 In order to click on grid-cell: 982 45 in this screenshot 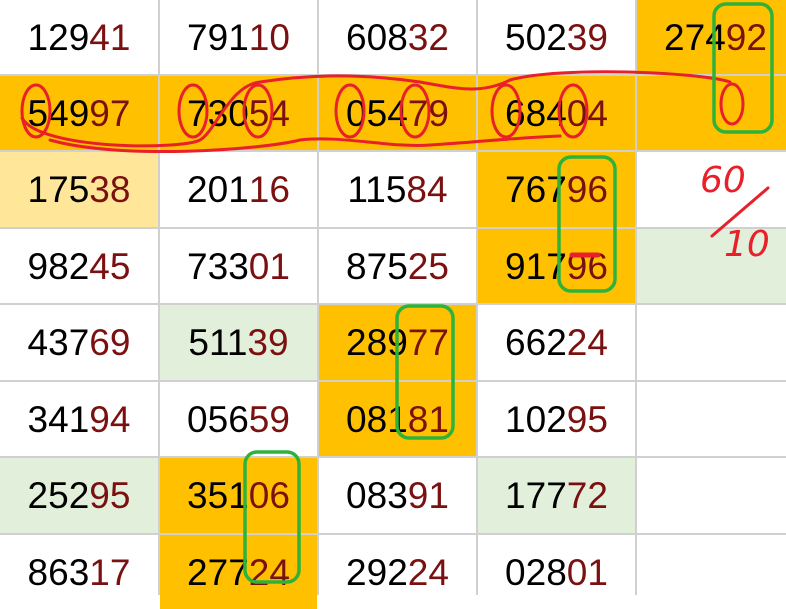, I will do `click(79, 266)`.